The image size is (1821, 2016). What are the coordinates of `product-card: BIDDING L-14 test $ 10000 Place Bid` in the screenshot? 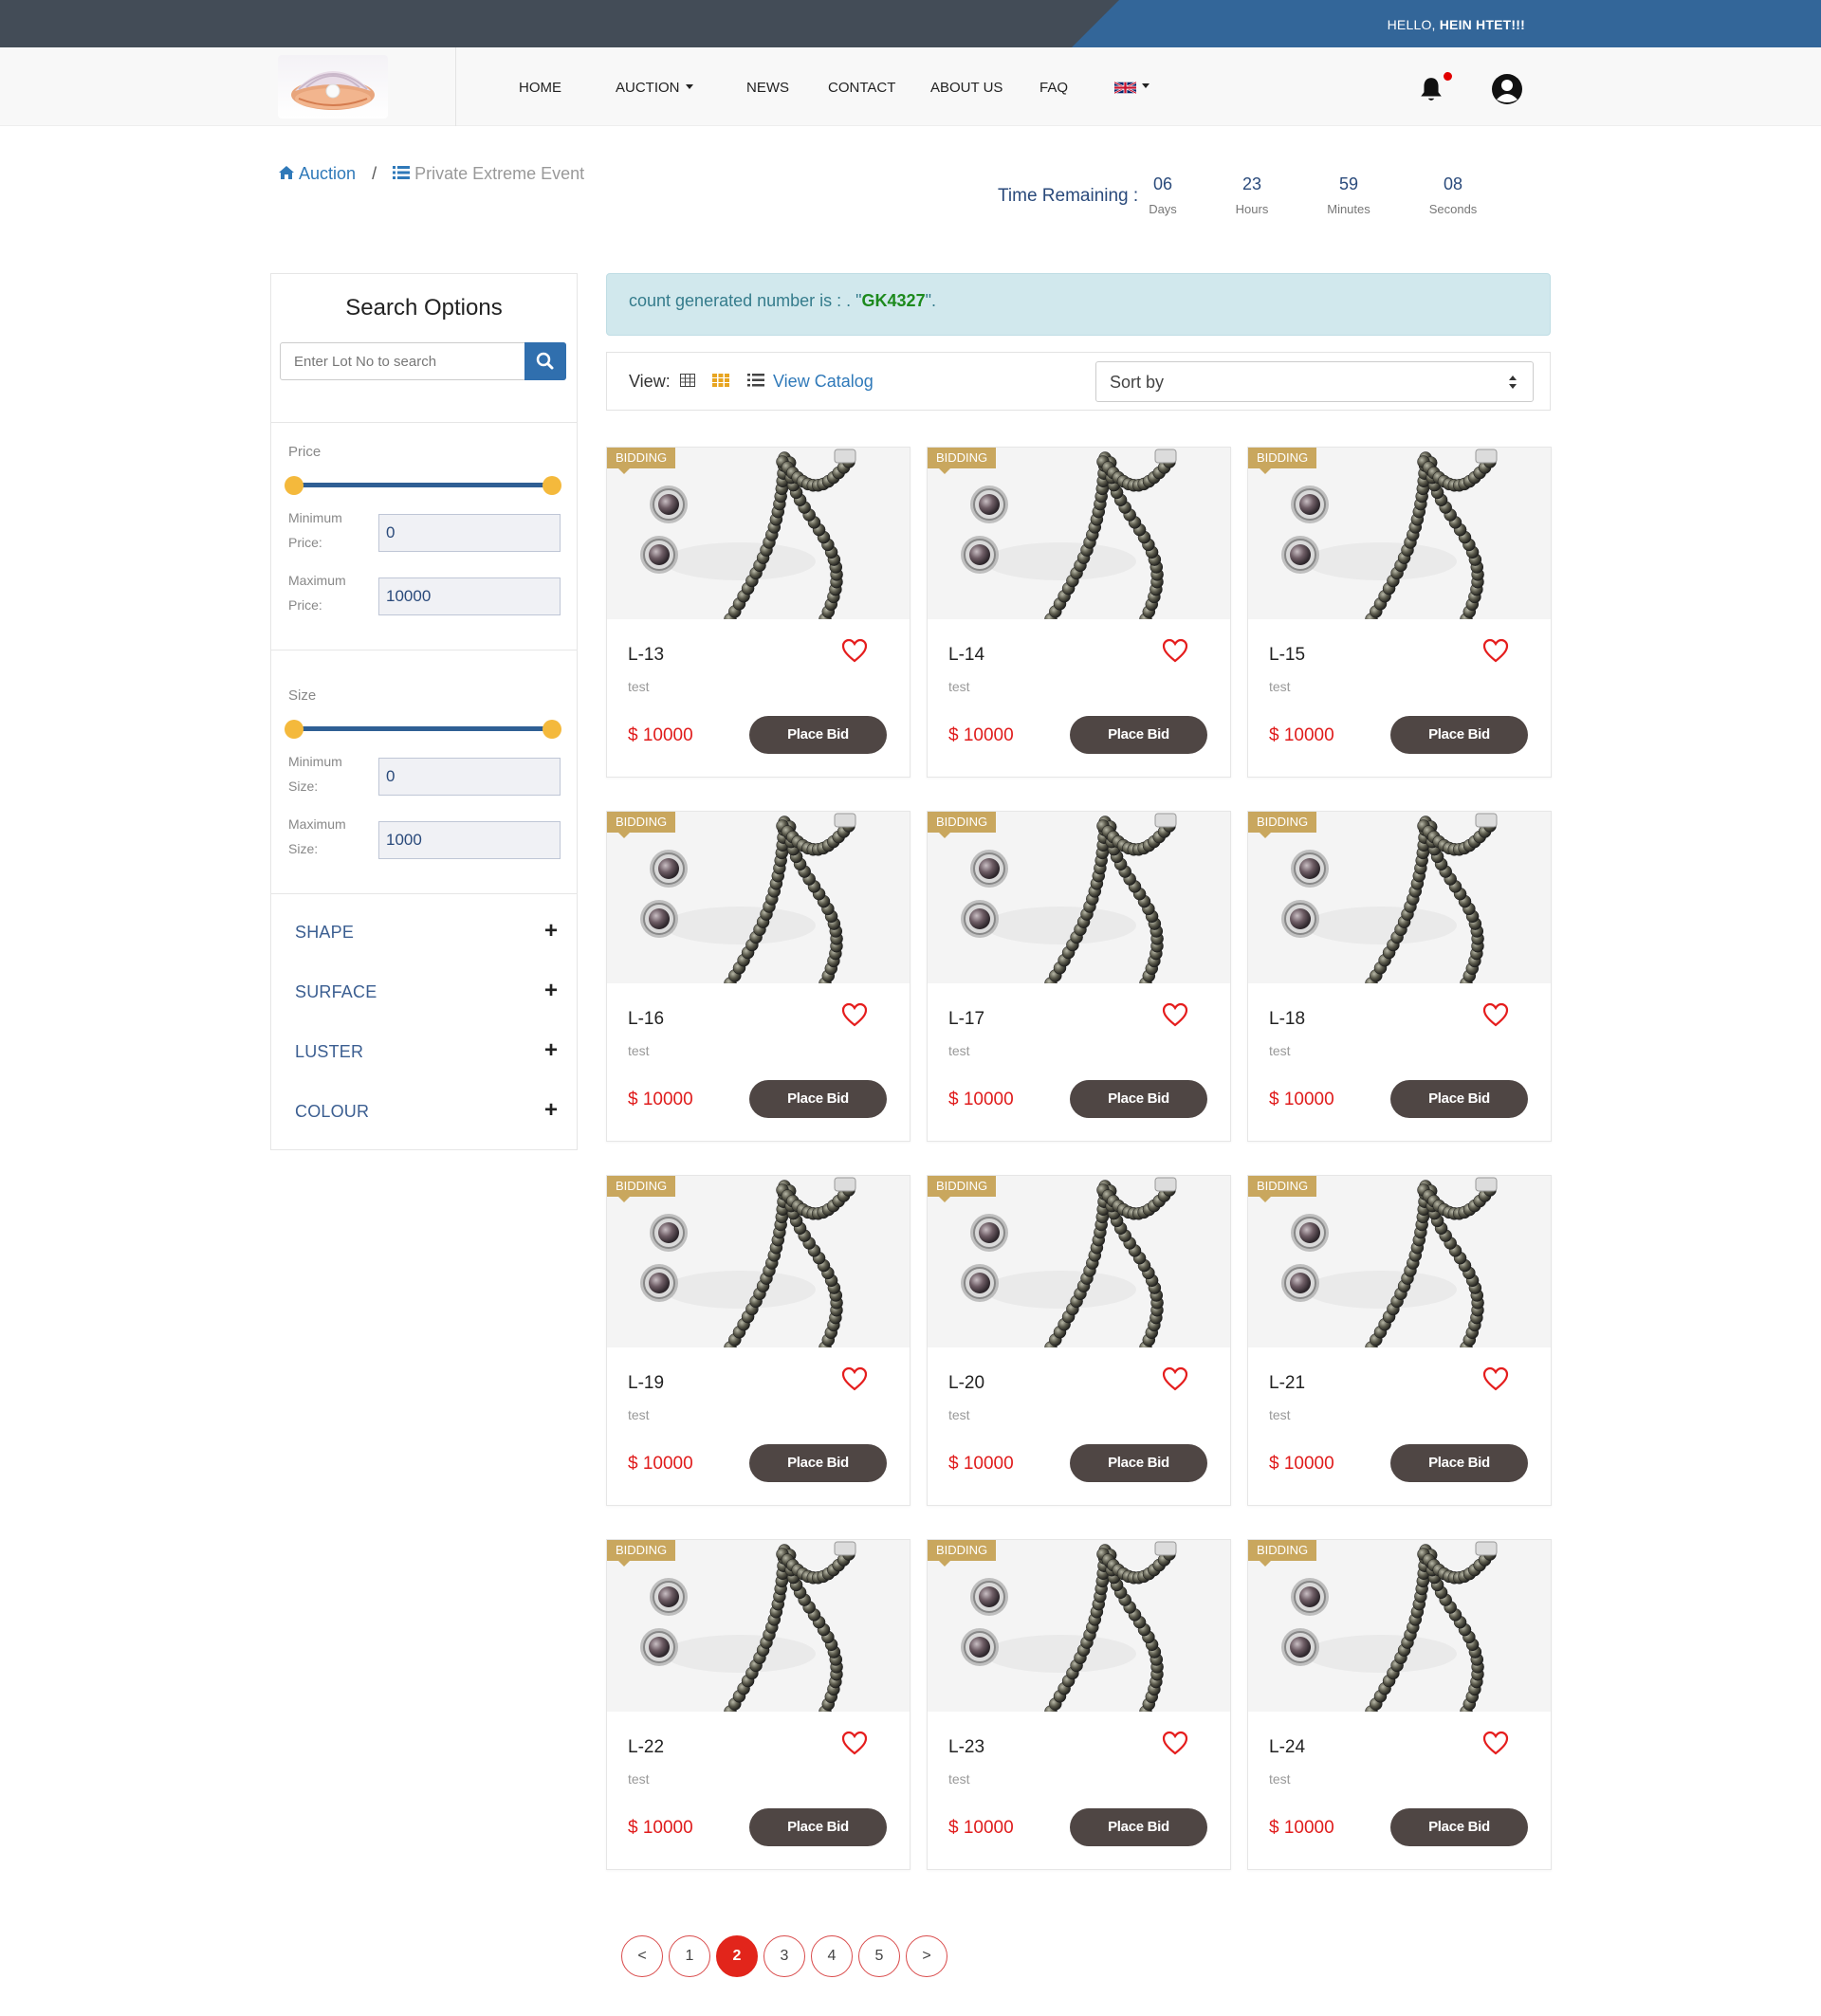 It's located at (1079, 612).